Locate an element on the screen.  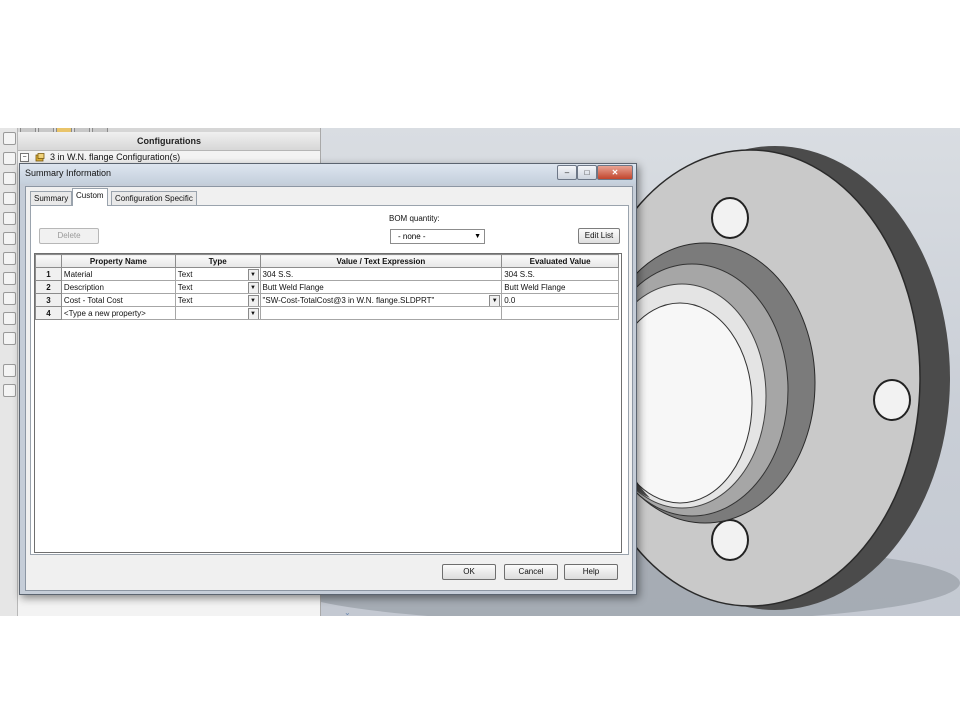
evaluated-value-cell is located at coordinates (560, 313).